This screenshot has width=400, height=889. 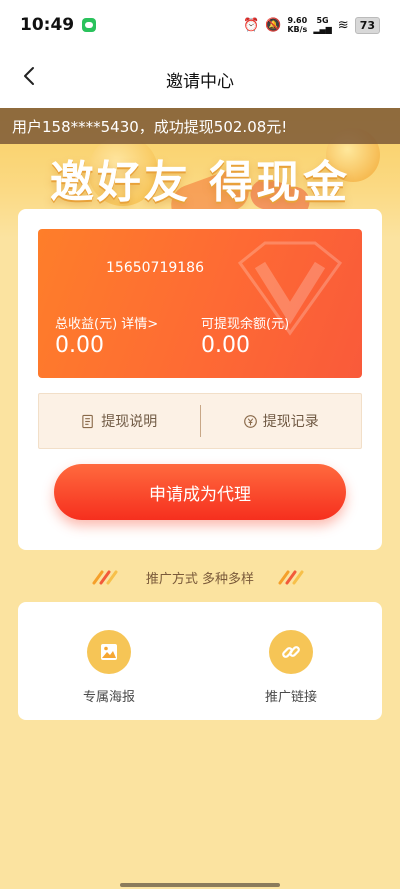 What do you see at coordinates (245, 324) in the screenshot?
I see `withdrawable-label: 可提现余额(元)` at bounding box center [245, 324].